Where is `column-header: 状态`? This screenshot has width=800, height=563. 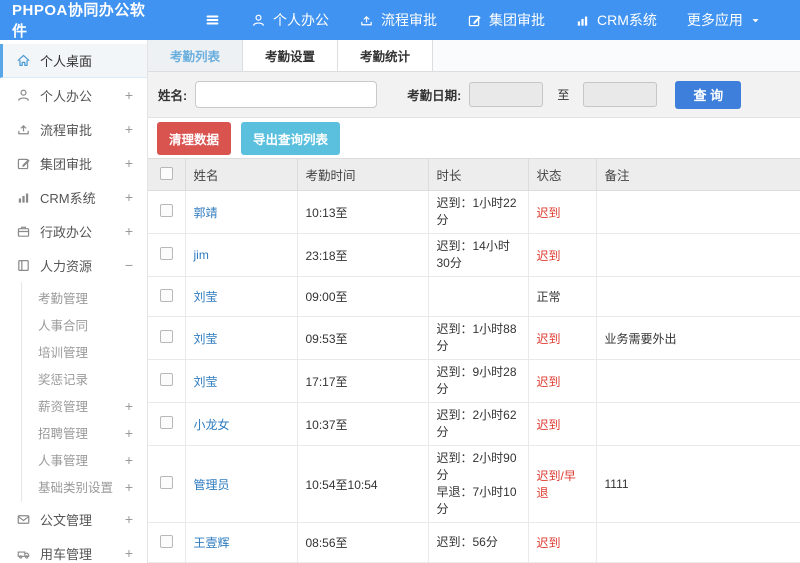
column-header: 状态 is located at coordinates (562, 174).